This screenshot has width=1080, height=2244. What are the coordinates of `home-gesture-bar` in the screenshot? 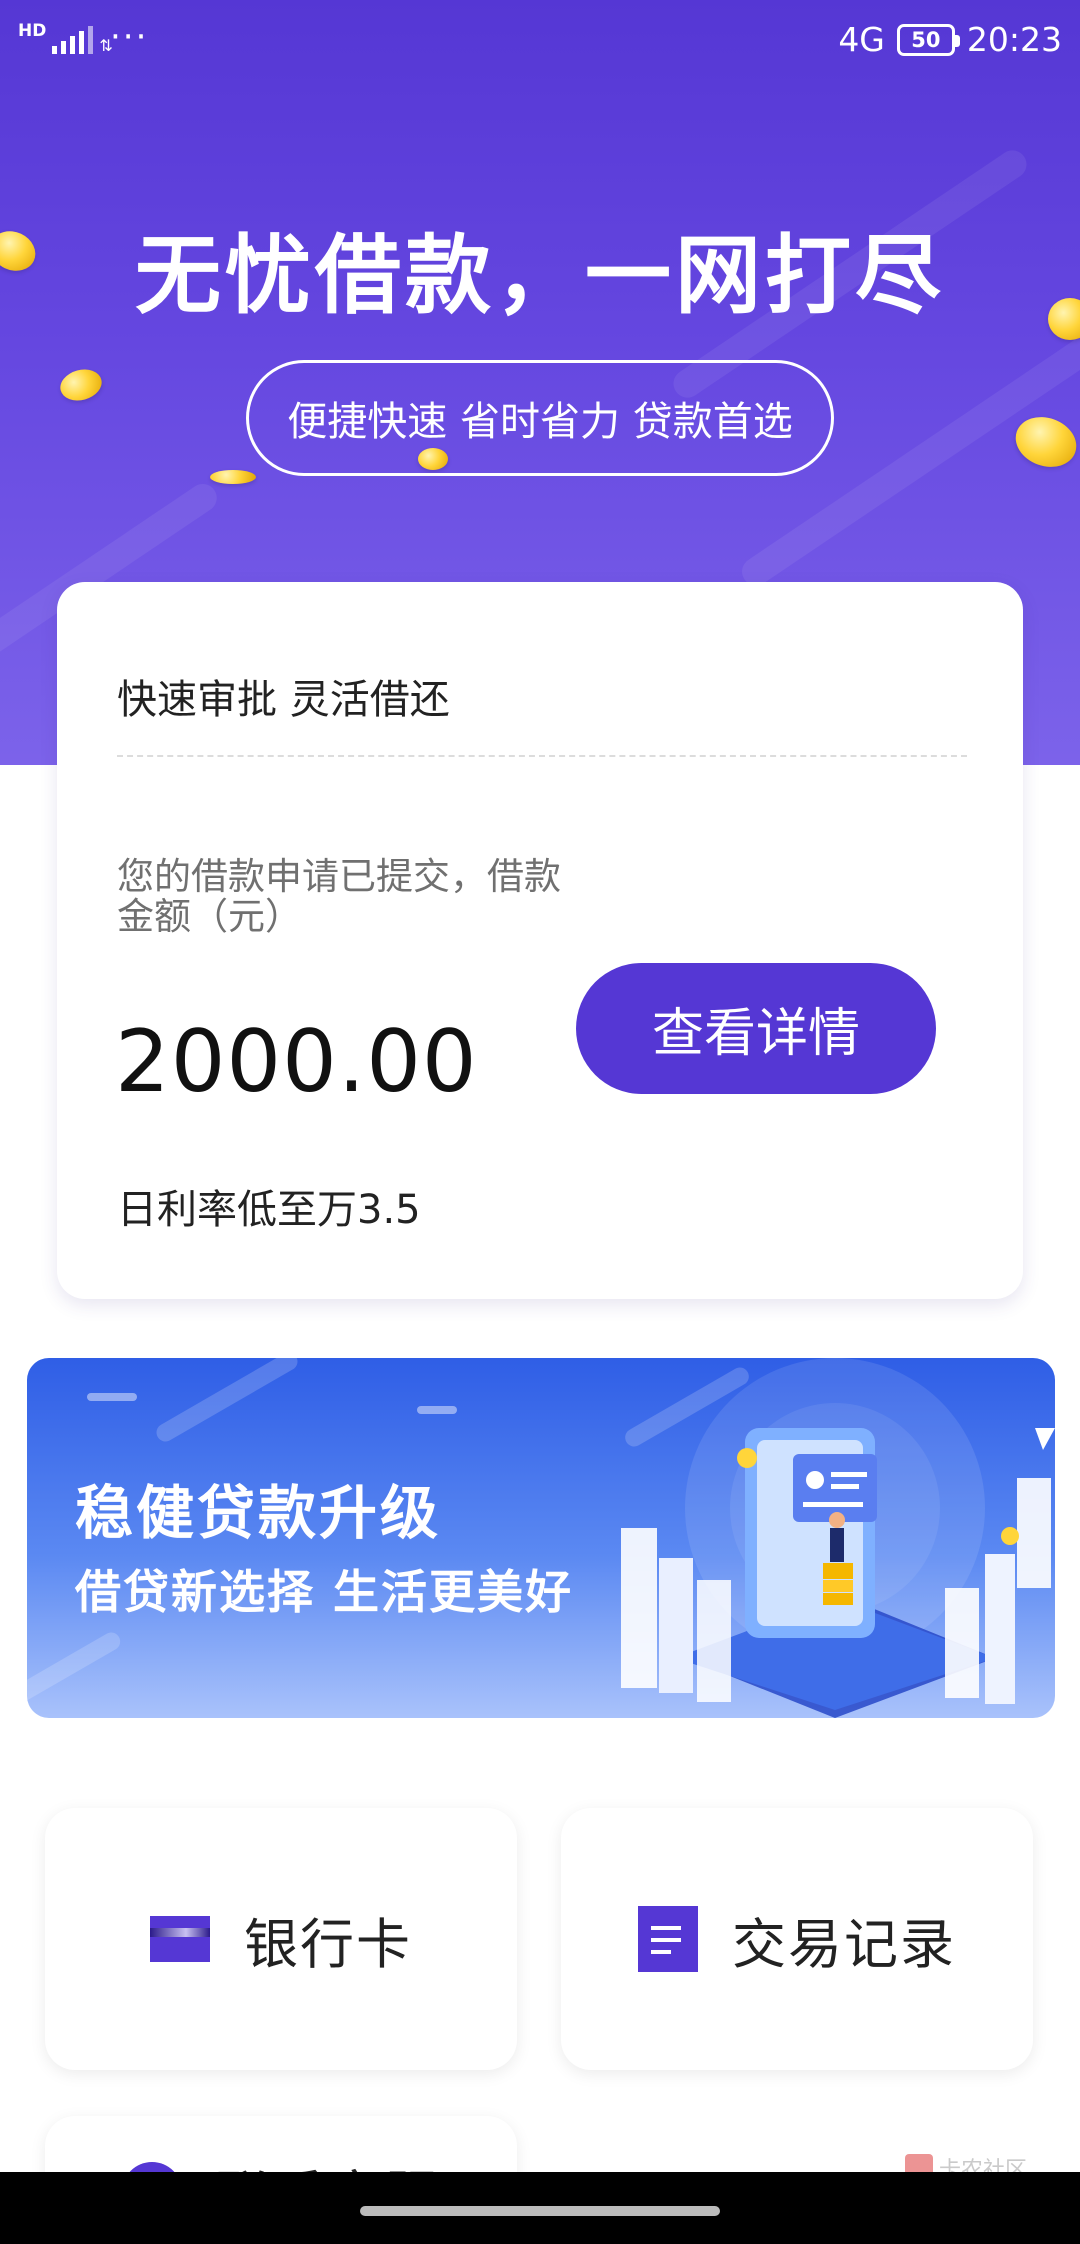 It's located at (540, 2211).